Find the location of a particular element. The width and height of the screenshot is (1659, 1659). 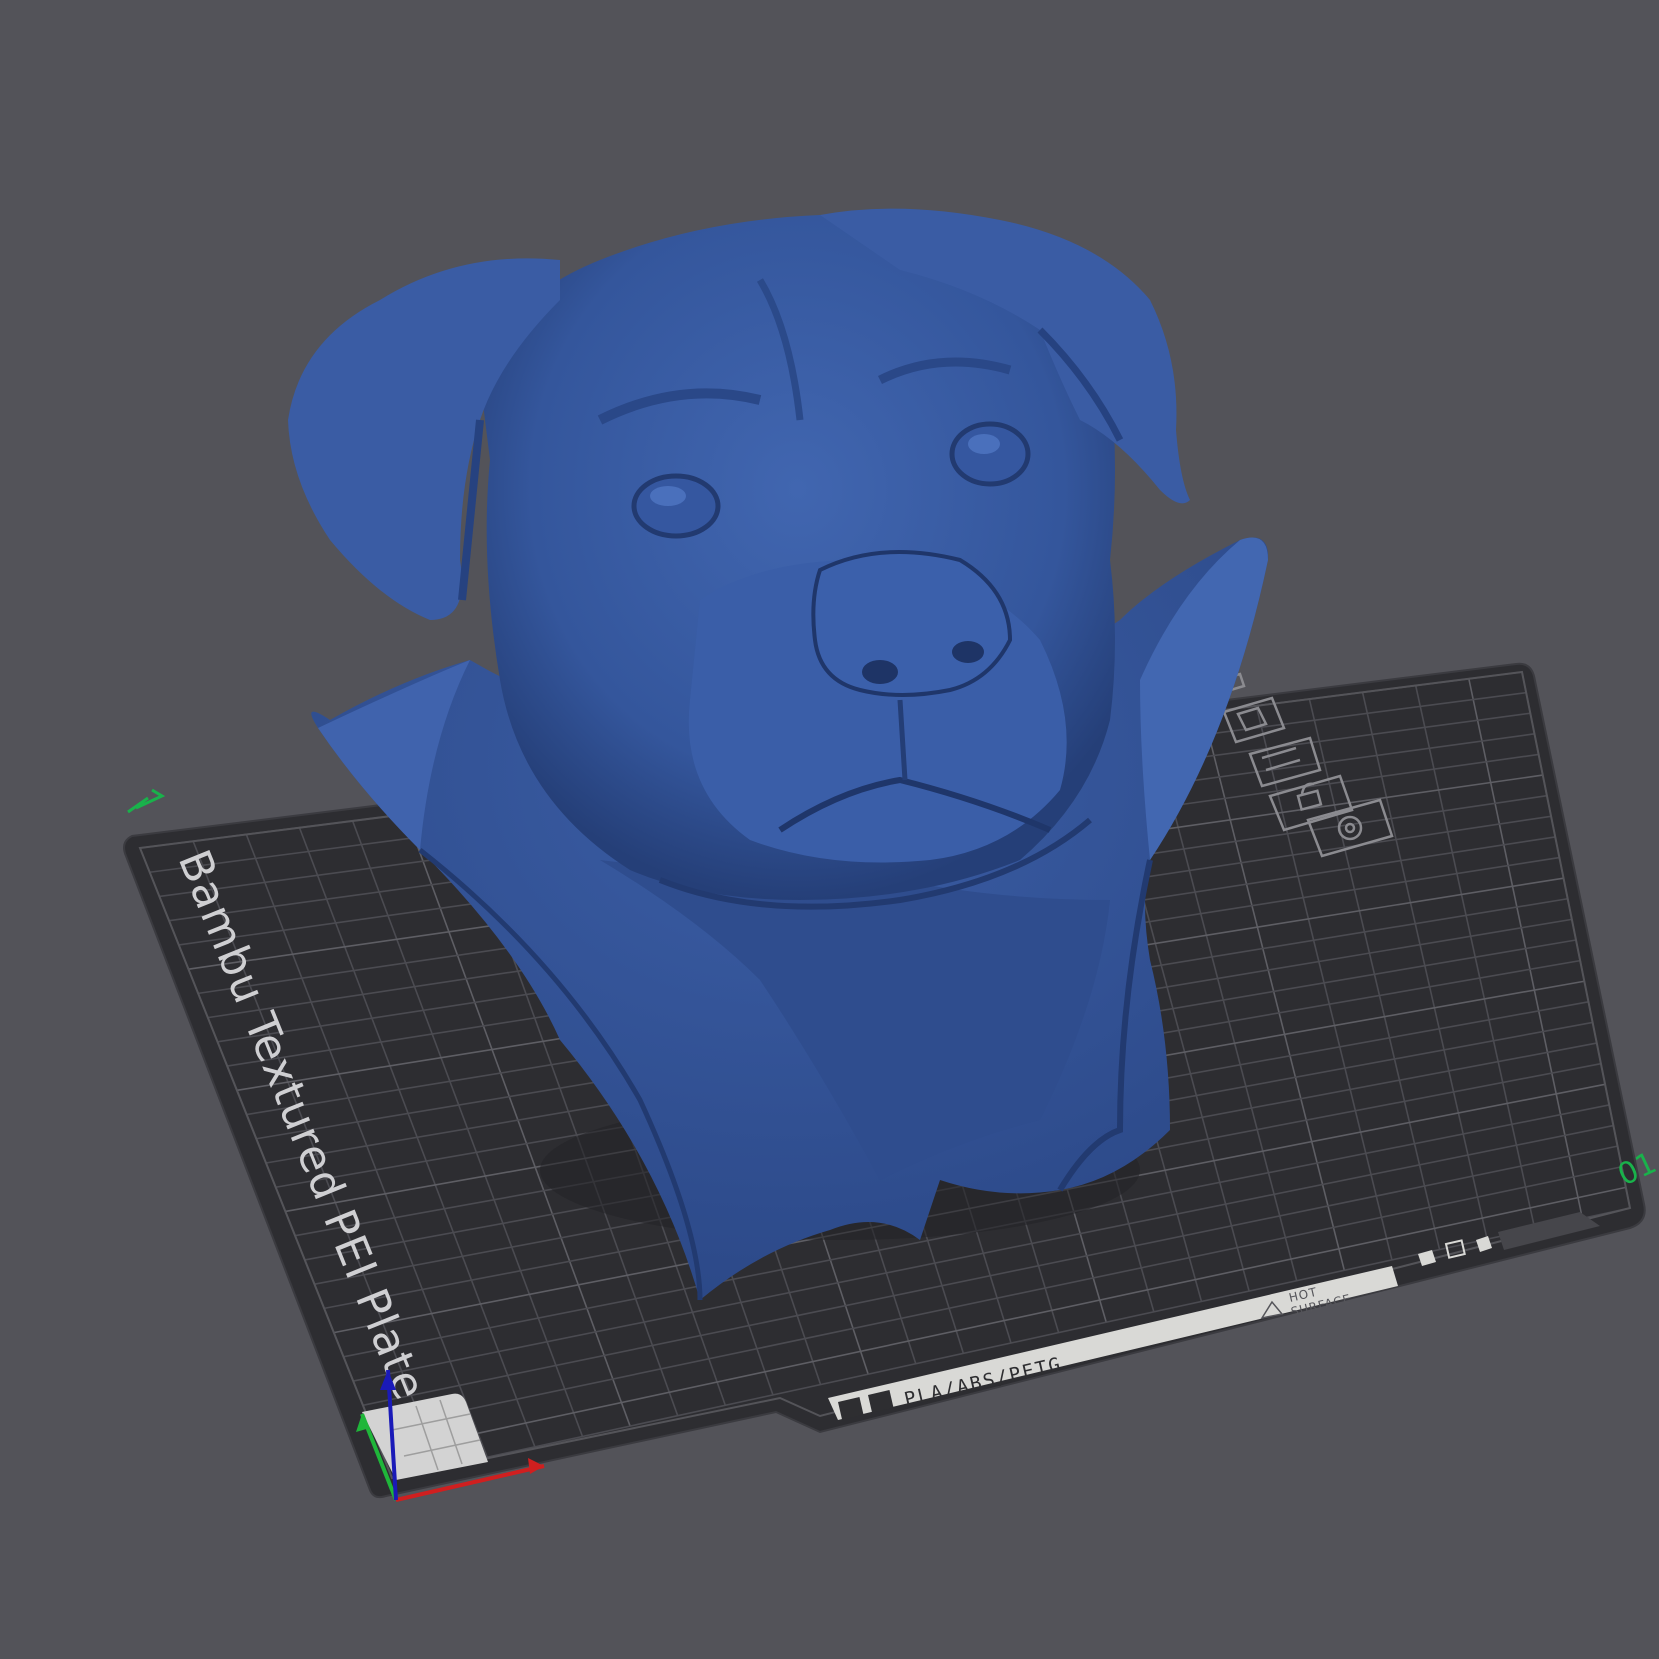

plate-edit-mark is located at coordinates (146, 801).